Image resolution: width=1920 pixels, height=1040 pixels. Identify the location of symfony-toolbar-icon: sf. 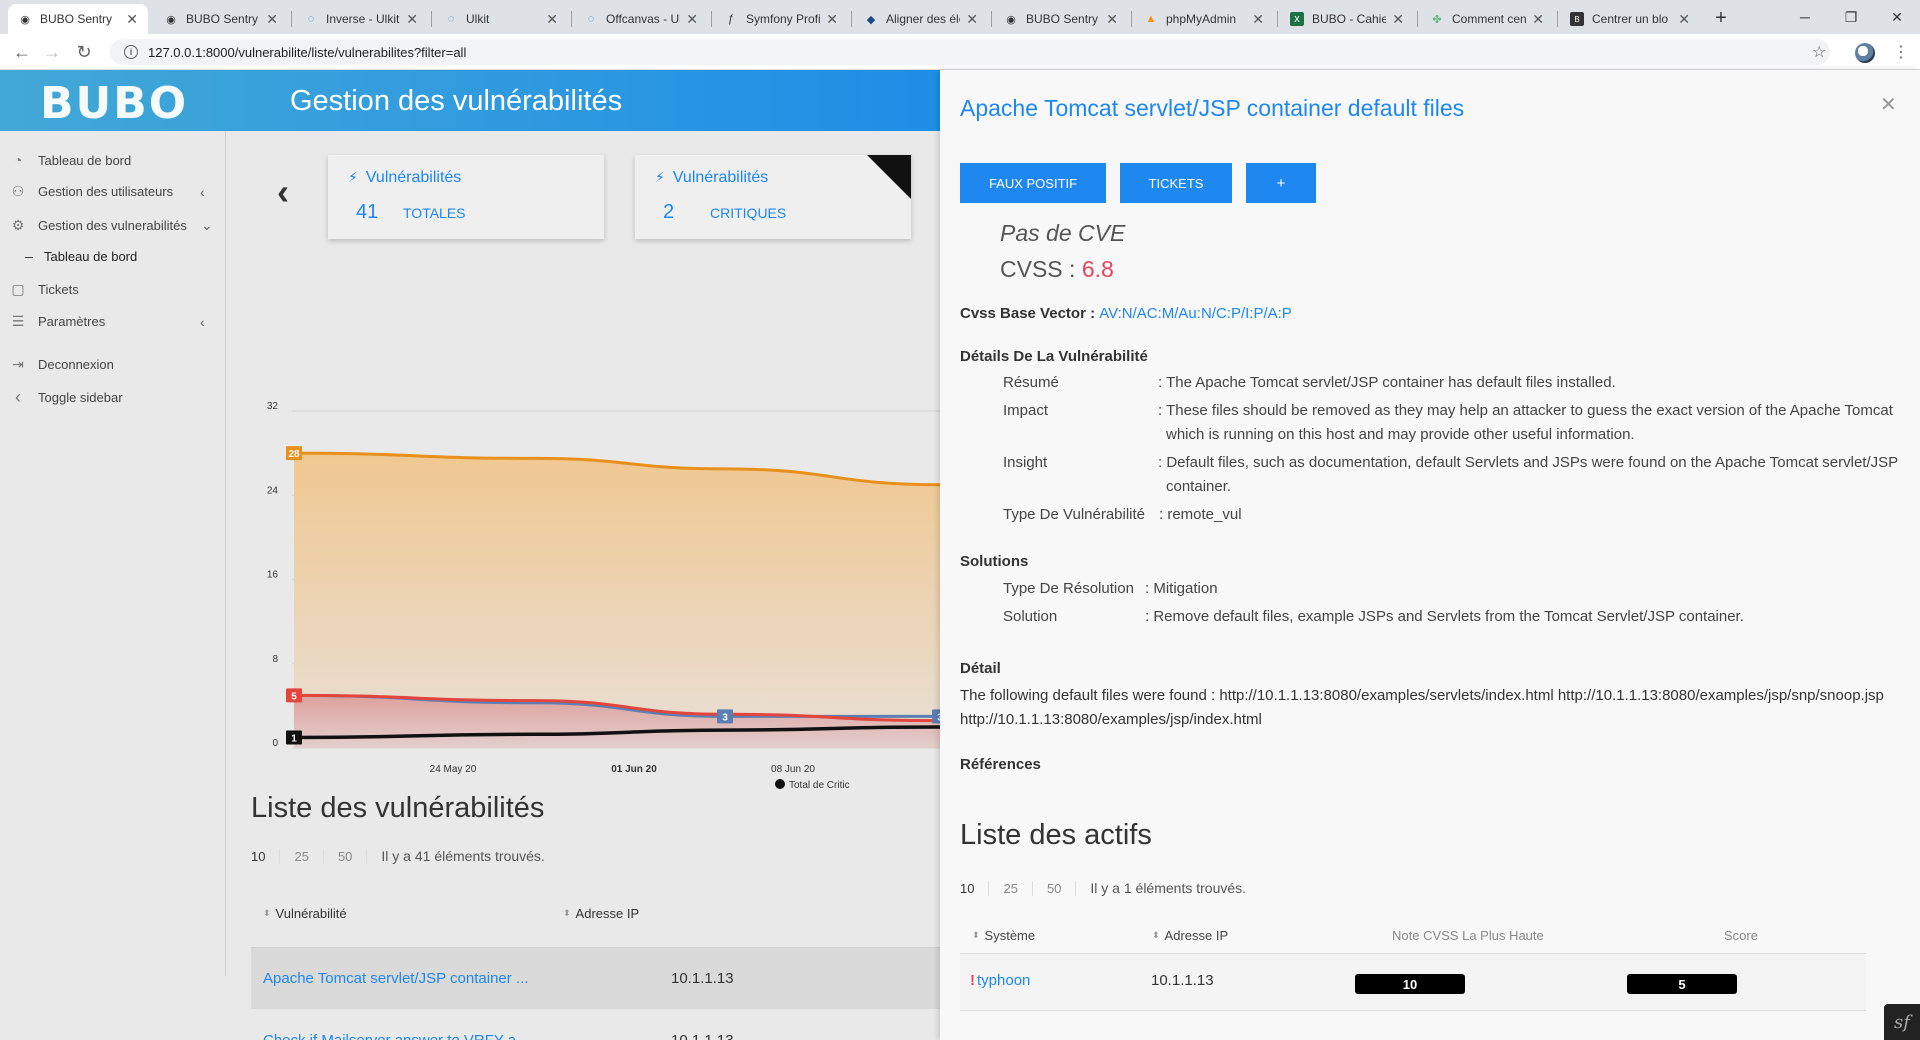
(1902, 1022).